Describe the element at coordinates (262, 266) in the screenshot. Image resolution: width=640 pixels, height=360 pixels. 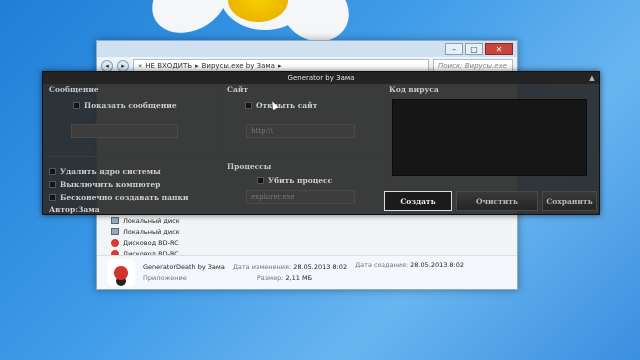
I see `modified-label: Дата изменения:` at that location.